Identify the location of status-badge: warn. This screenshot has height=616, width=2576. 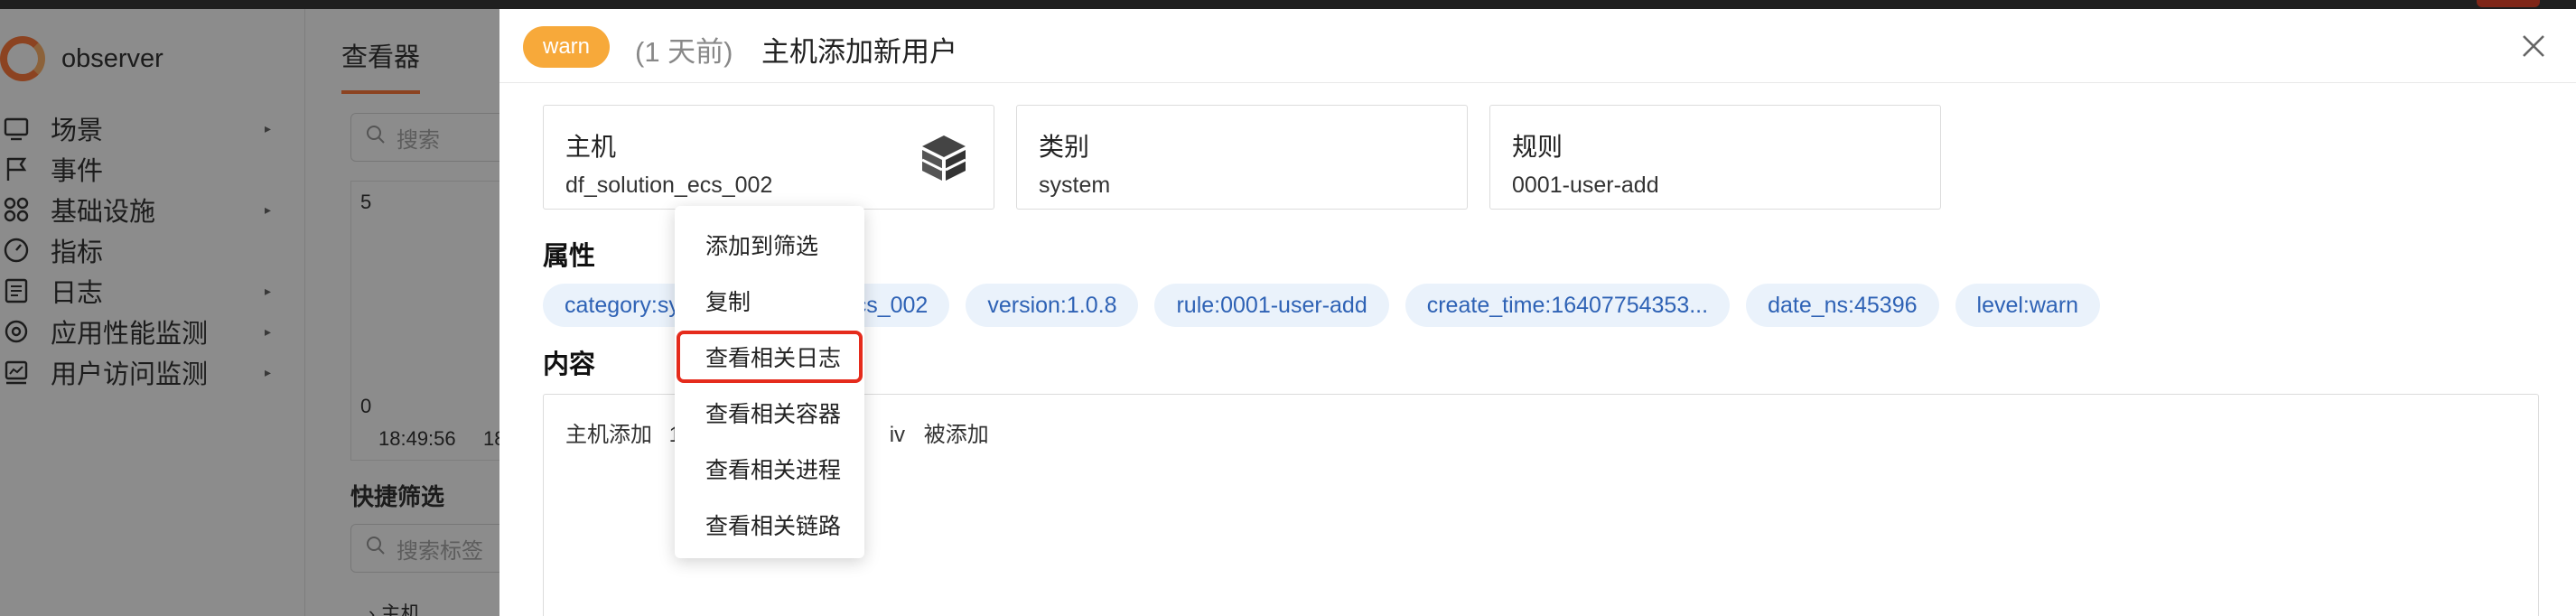
(567, 47).